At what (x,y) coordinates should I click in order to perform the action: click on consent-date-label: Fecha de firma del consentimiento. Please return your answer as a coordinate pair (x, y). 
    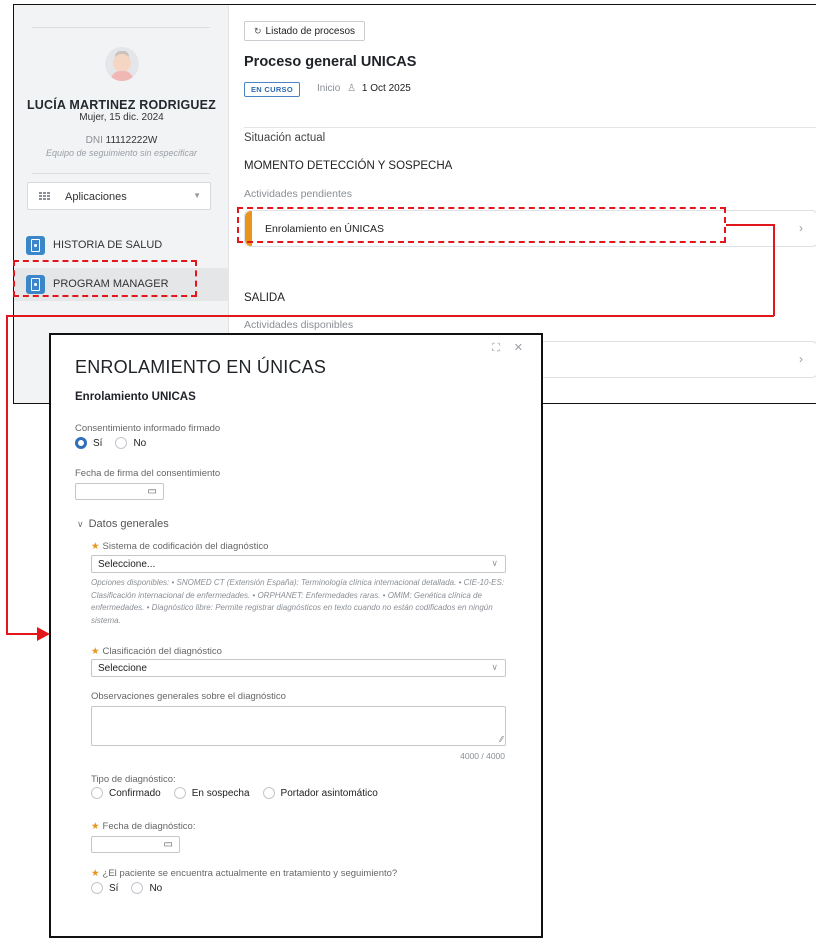
    Looking at the image, I should click on (148, 473).